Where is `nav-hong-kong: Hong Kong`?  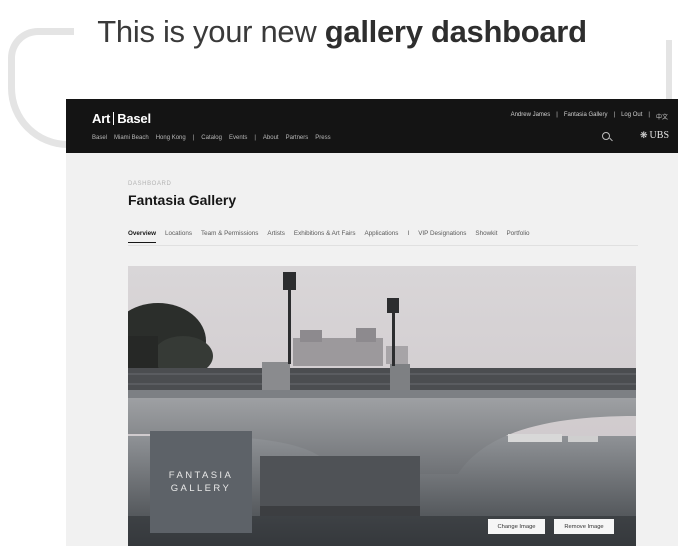
nav-hong-kong: Hong Kong is located at coordinates (171, 138).